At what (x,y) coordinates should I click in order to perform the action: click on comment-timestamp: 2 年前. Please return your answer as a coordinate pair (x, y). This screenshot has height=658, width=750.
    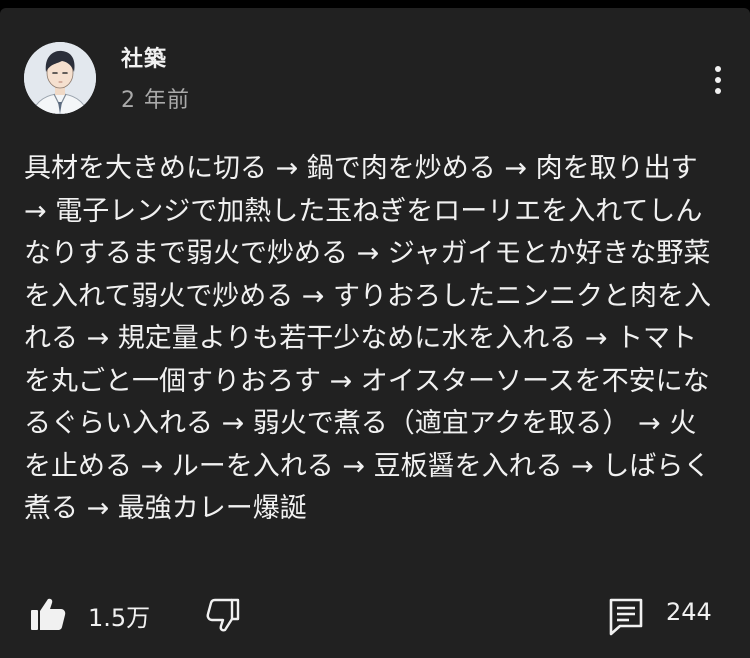
    Looking at the image, I should click on (155, 100).